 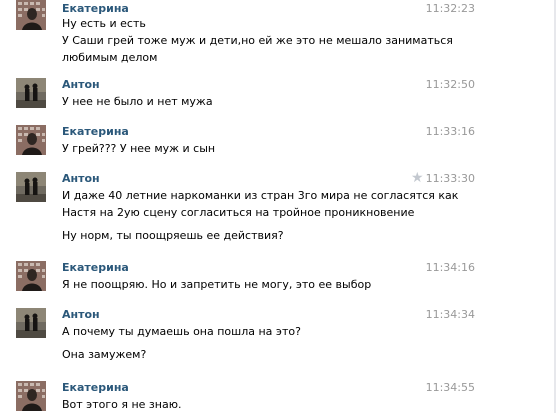 I want to click on message-text: любимым делом, so click(x=110, y=57).